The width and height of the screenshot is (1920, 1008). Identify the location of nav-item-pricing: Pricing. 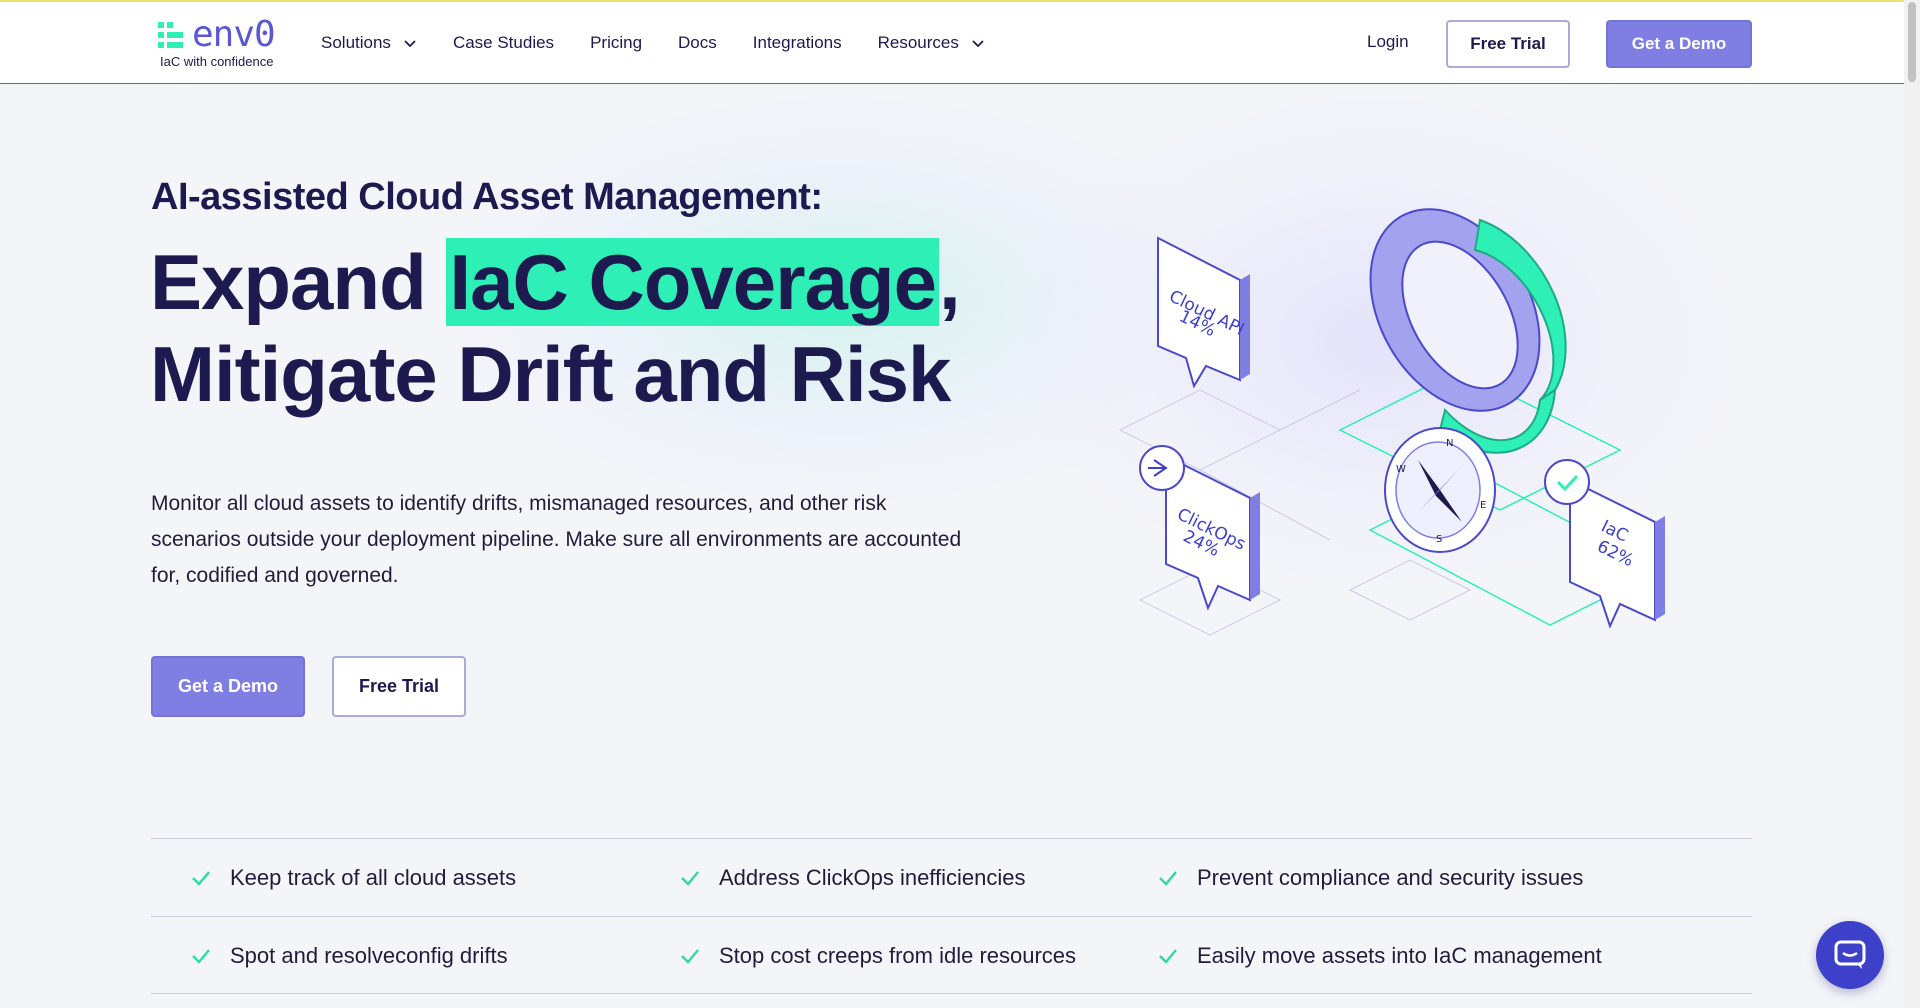
(616, 43).